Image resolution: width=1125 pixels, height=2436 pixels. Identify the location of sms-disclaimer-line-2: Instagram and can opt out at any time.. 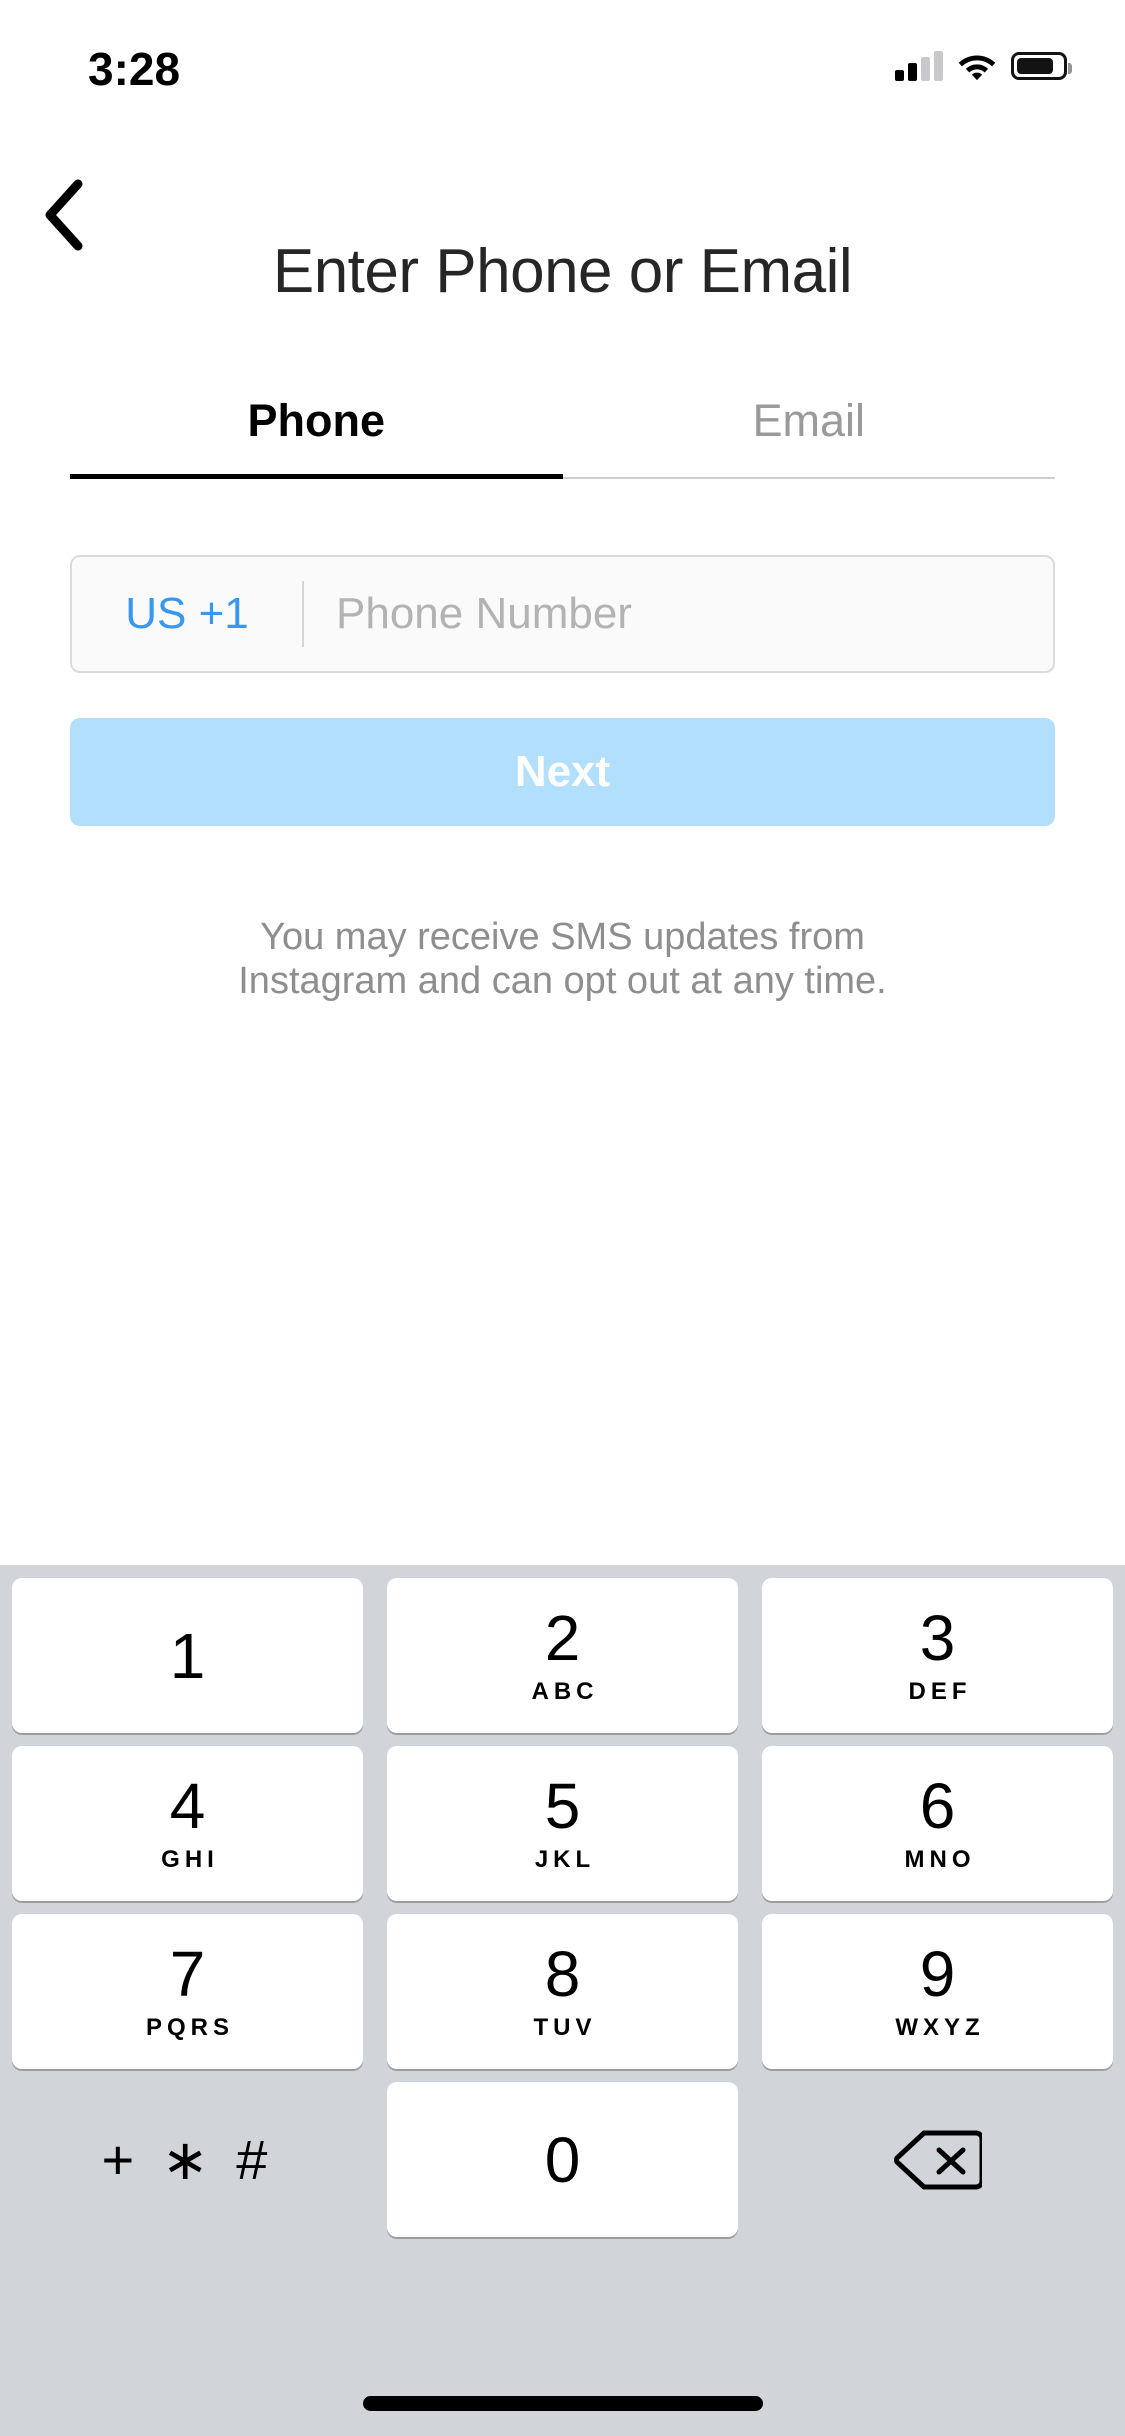
(562, 981).